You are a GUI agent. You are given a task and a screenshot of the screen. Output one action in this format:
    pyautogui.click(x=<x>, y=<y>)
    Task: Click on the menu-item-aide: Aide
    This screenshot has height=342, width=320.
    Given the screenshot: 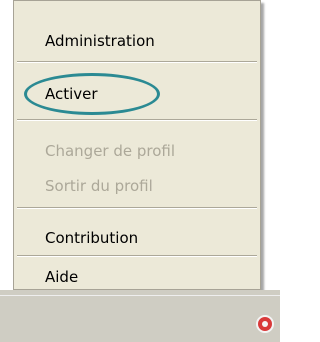 What is the action you would take?
    pyautogui.click(x=137, y=277)
    